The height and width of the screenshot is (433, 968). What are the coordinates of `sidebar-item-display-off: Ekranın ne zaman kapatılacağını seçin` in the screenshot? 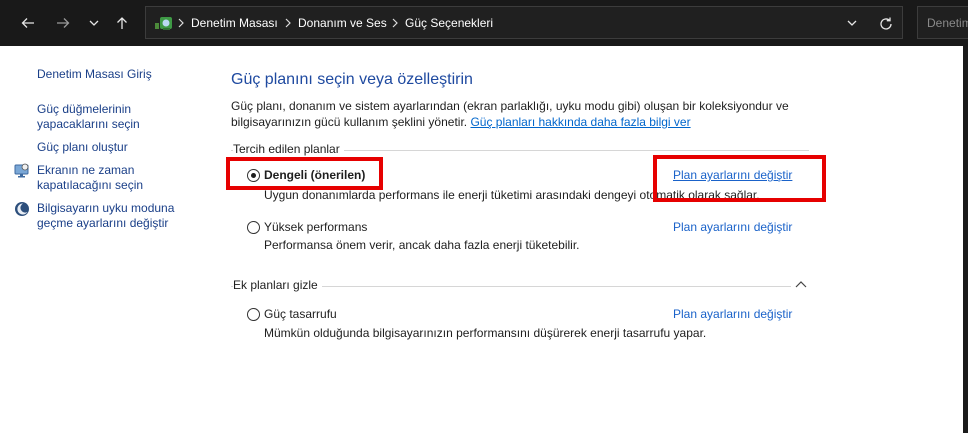 It's located at (90, 178).